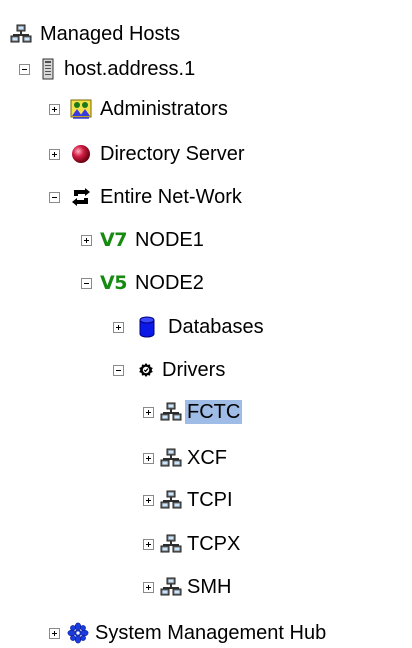 The width and height of the screenshot is (412, 648). What do you see at coordinates (213, 544) in the screenshot?
I see `tree-node-label: TCPX` at bounding box center [213, 544].